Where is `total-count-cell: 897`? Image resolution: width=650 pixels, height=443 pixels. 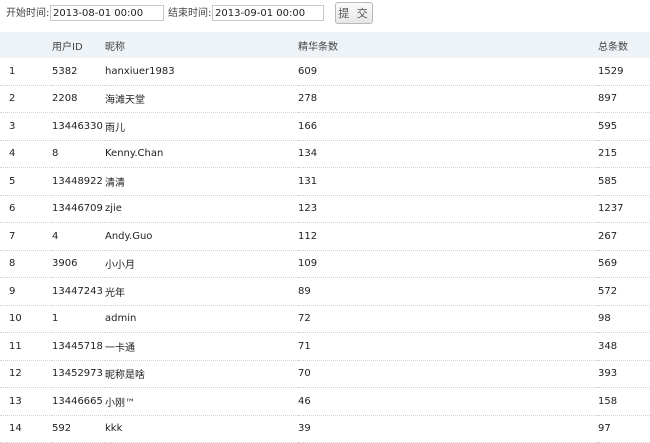
total-count-cell: 897 is located at coordinates (624, 99).